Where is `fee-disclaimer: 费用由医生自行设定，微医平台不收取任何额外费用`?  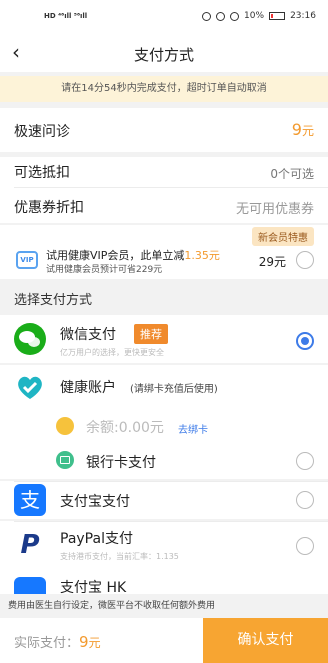
fee-disclaimer: 费用由医生自行设定，微医平台不收取任何额外费用 is located at coordinates (164, 606).